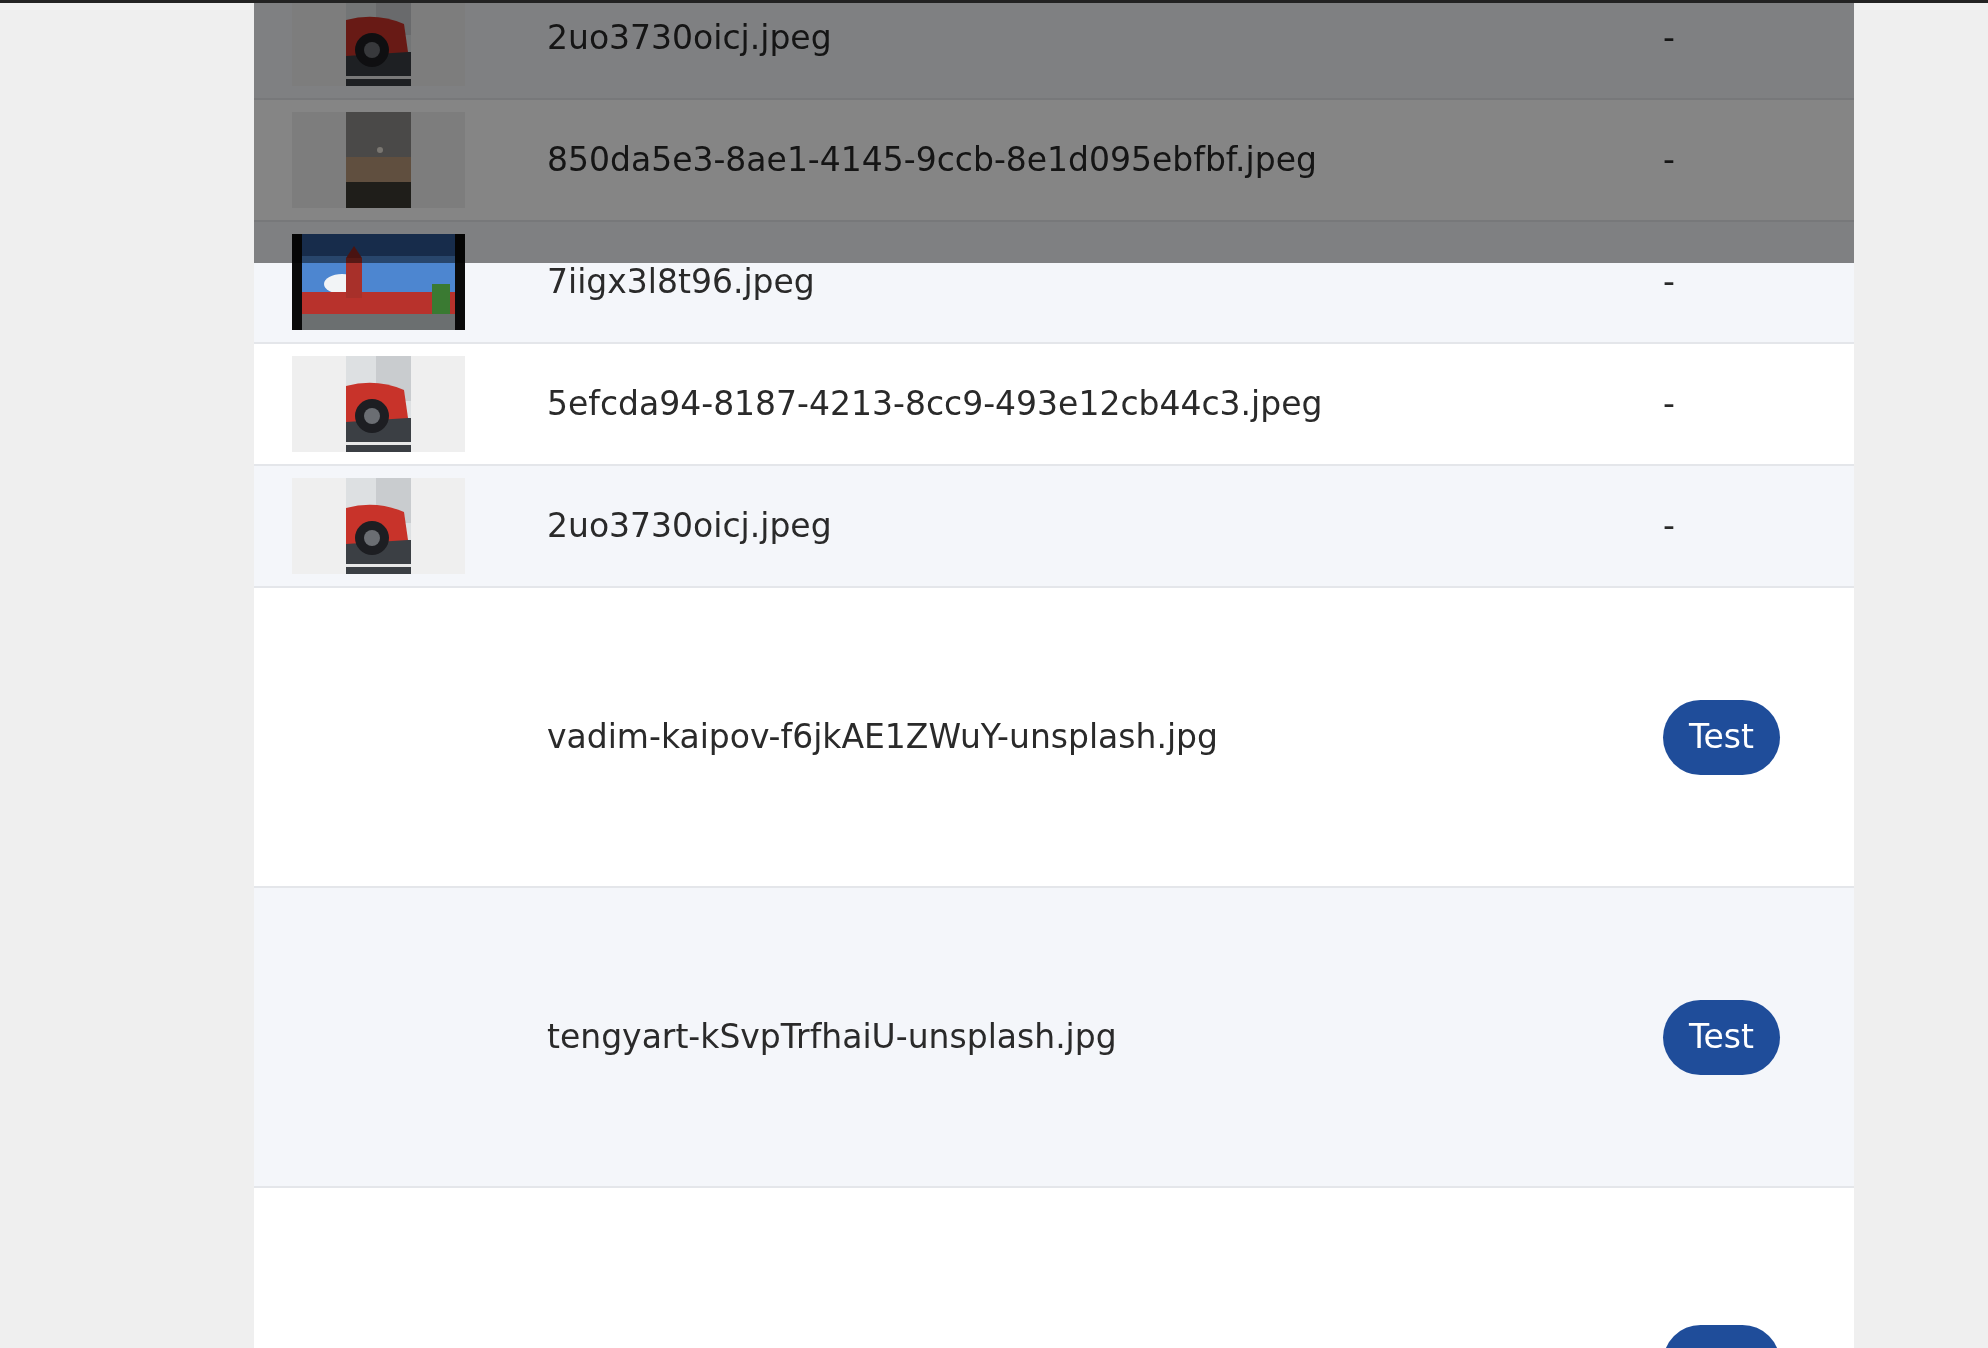 The image size is (1988, 1348). Describe the element at coordinates (832, 1037) in the screenshot. I see `file-name: tengyart-kSvpTrfhaiU-unsplash.jpg` at that location.